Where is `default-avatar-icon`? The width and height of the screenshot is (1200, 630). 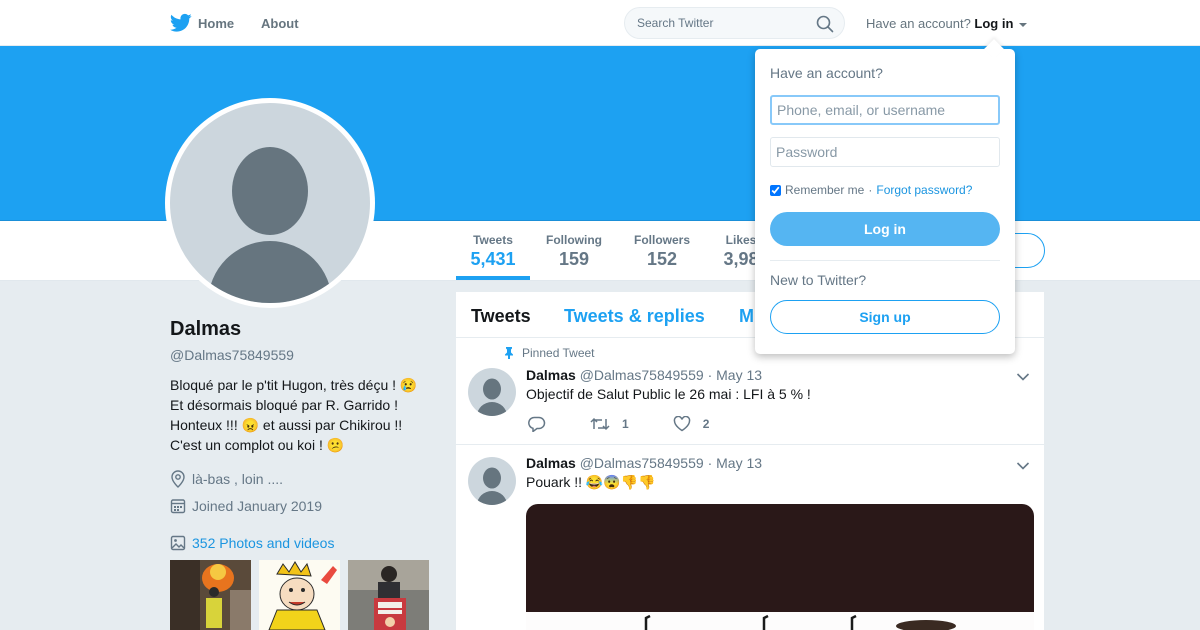 default-avatar-icon is located at coordinates (270, 203).